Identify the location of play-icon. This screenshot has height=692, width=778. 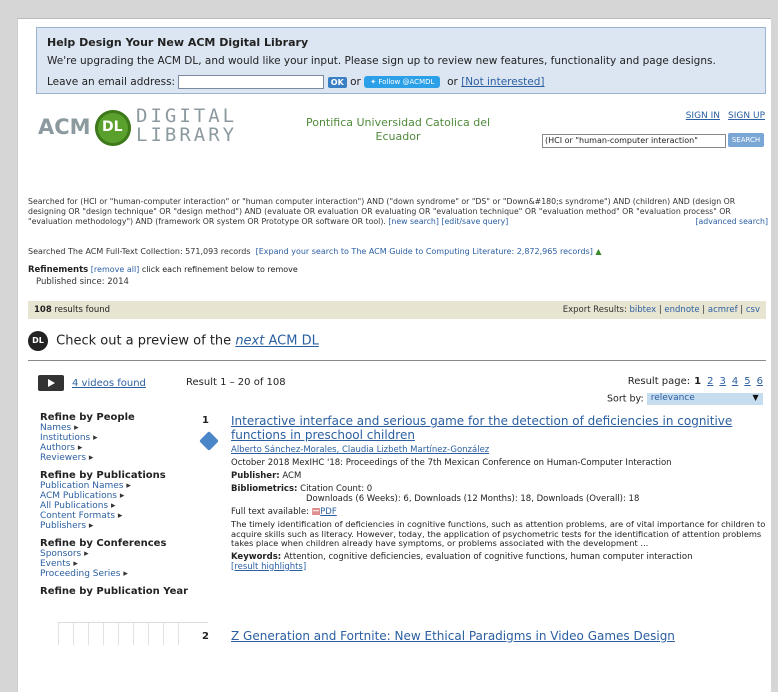
(51, 383).